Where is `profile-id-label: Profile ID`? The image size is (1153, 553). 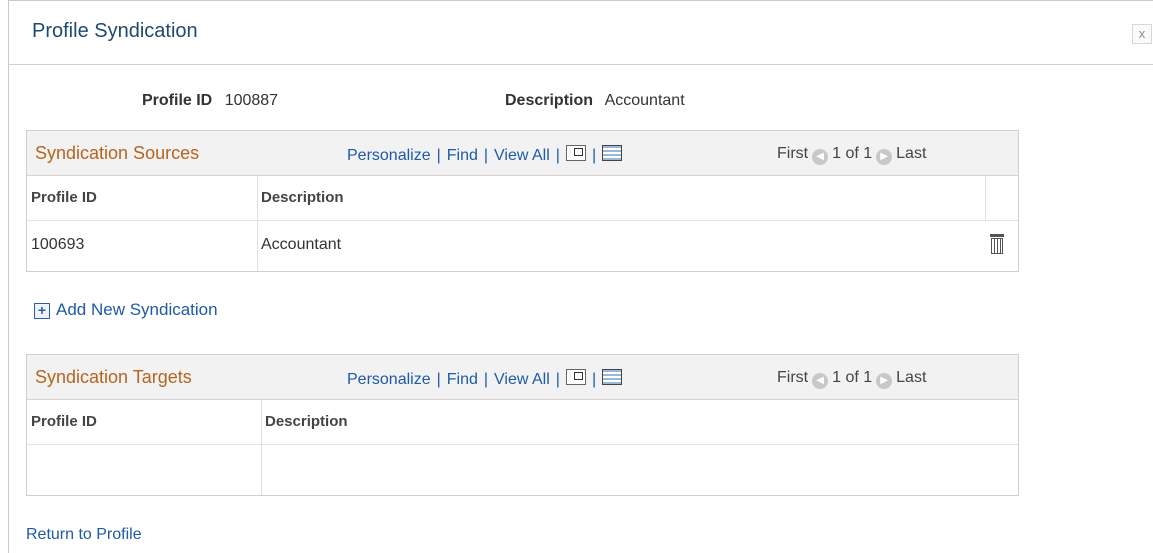
profile-id-label: Profile ID is located at coordinates (177, 100).